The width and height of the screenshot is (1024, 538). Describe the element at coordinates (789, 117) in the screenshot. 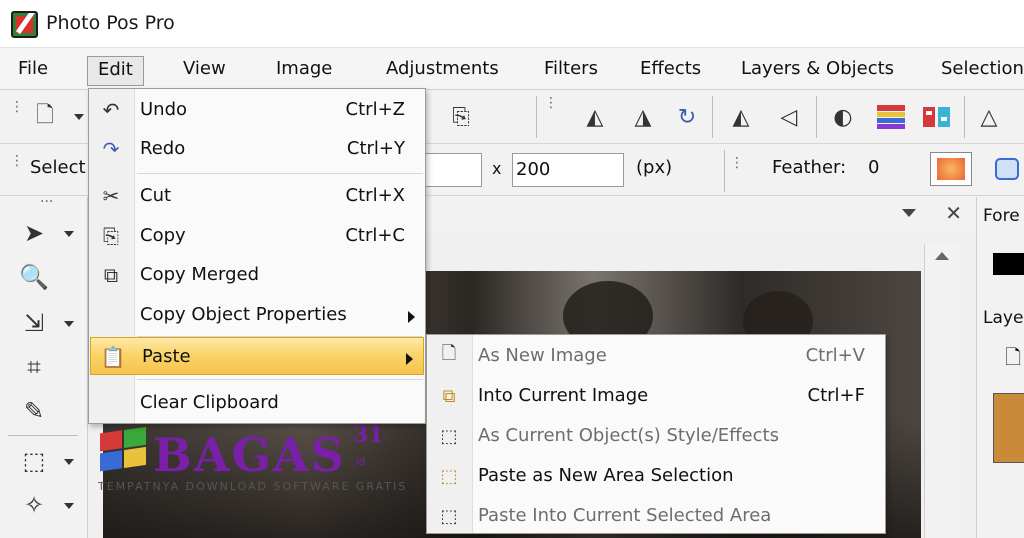

I see `skew-icon: ◁` at that location.